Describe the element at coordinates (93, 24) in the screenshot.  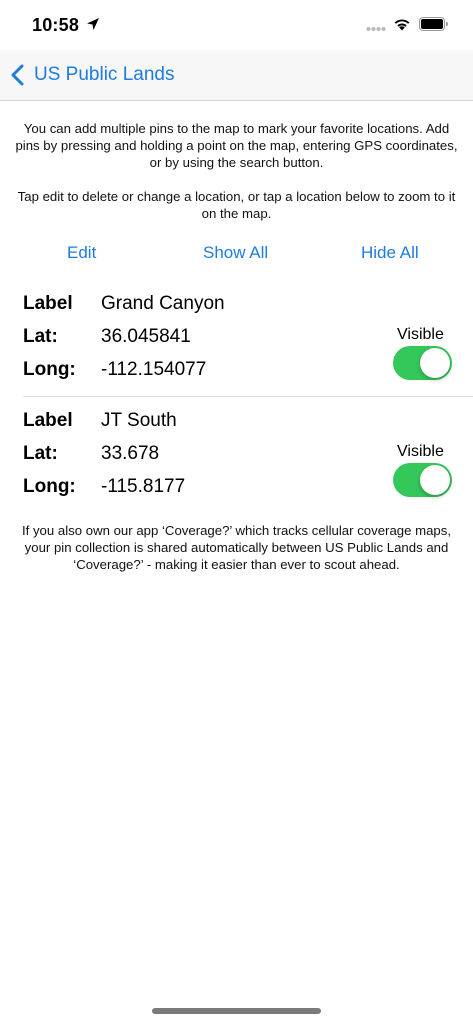
I see `location-arrow-icon` at that location.